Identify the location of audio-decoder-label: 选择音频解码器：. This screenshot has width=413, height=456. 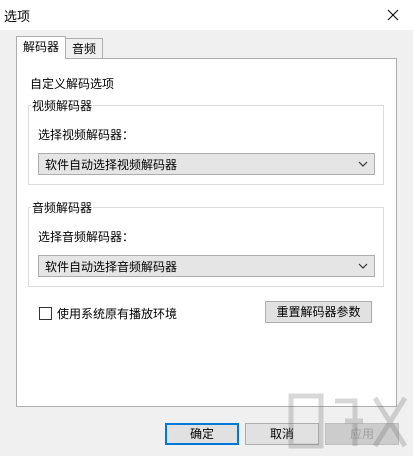
(86, 237).